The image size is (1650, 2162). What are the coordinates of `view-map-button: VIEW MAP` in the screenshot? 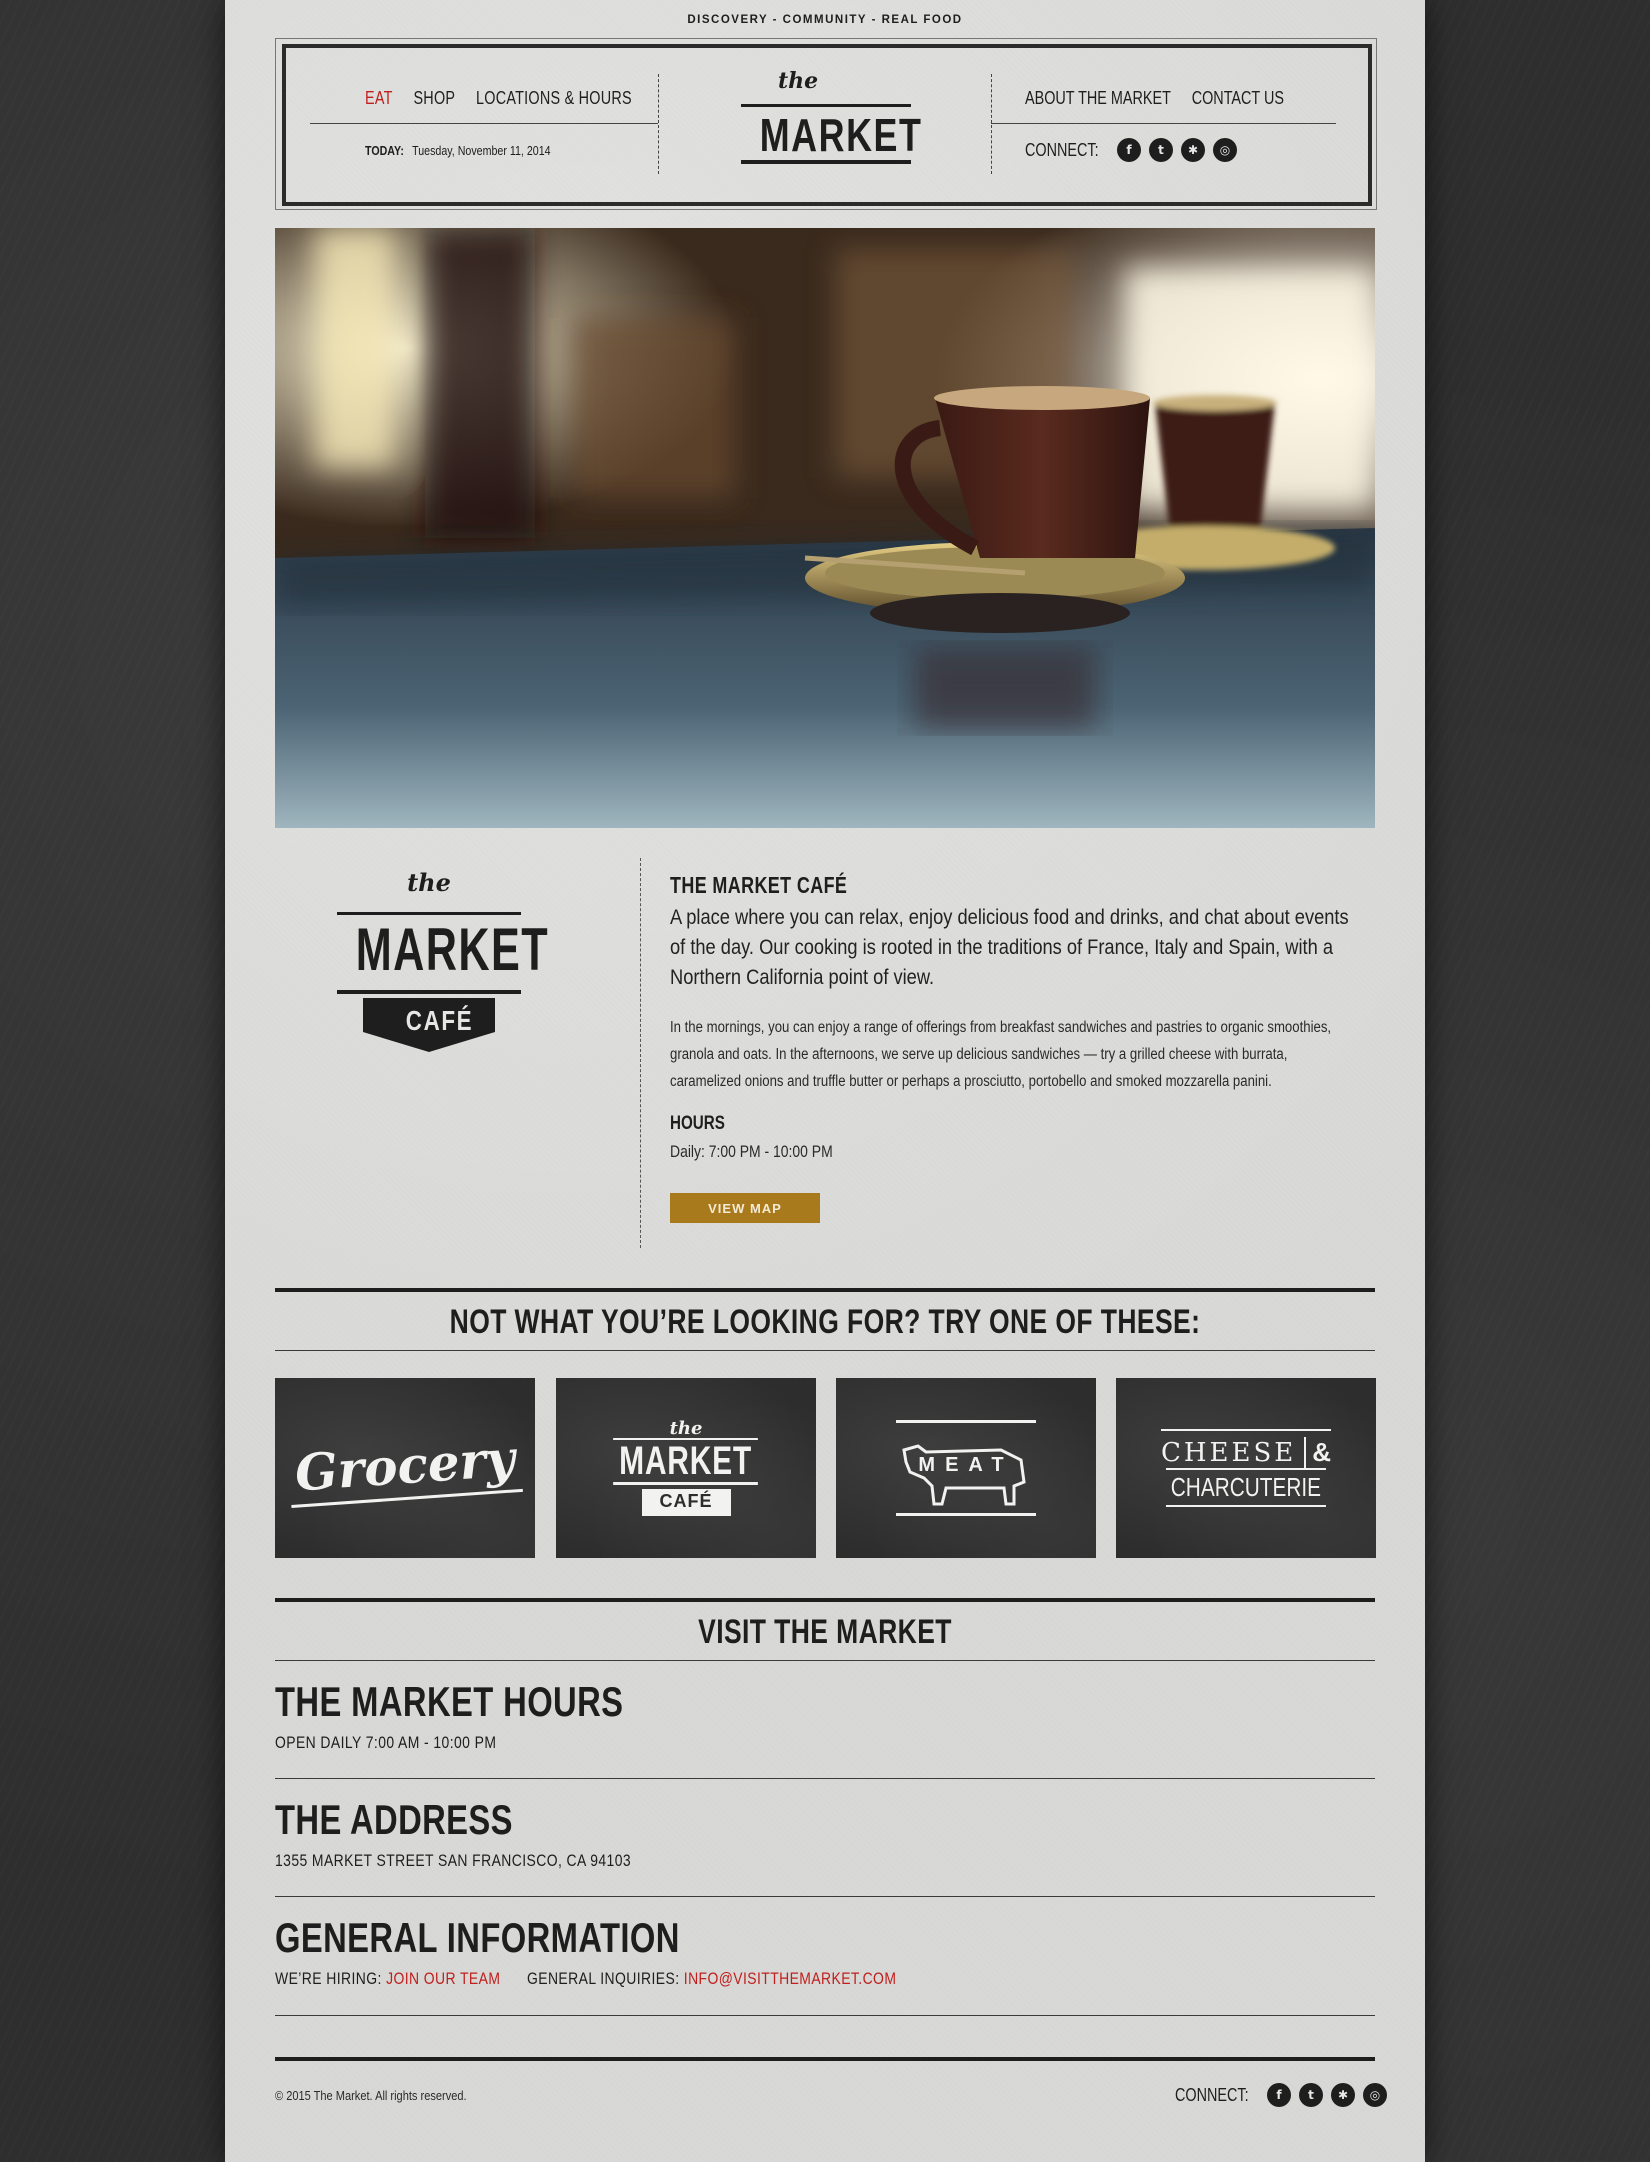 It's located at (745, 1208).